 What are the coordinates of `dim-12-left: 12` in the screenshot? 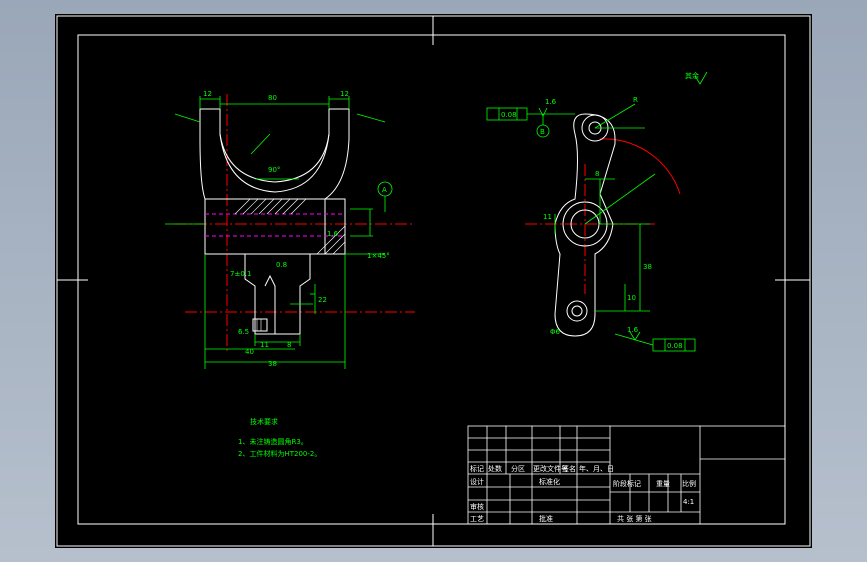 It's located at (207, 94).